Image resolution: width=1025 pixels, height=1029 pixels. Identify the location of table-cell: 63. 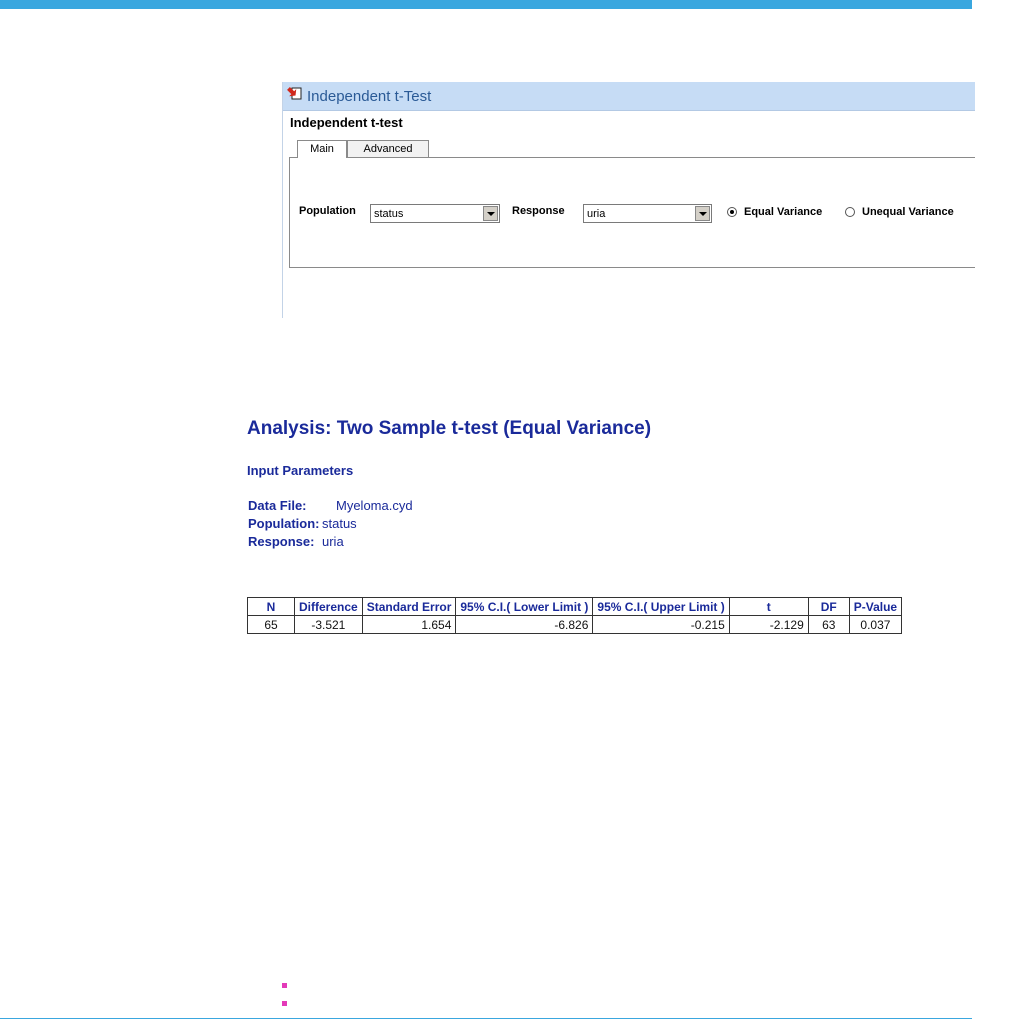
(828, 624).